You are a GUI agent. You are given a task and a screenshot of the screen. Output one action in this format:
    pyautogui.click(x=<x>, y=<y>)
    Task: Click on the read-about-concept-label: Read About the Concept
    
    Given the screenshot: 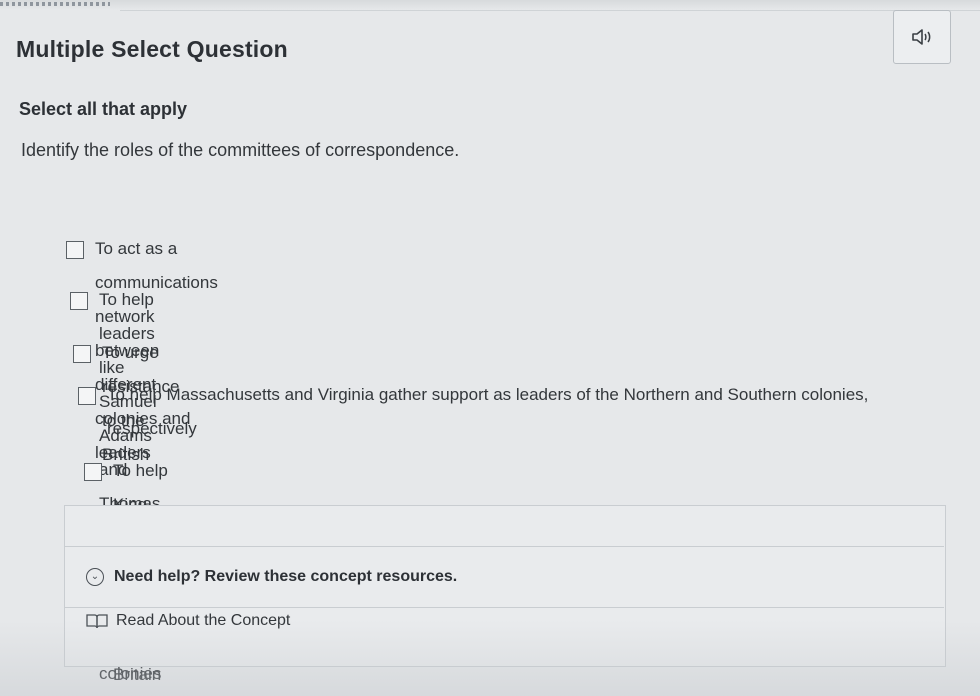 What is the action you would take?
    pyautogui.click(x=203, y=620)
    